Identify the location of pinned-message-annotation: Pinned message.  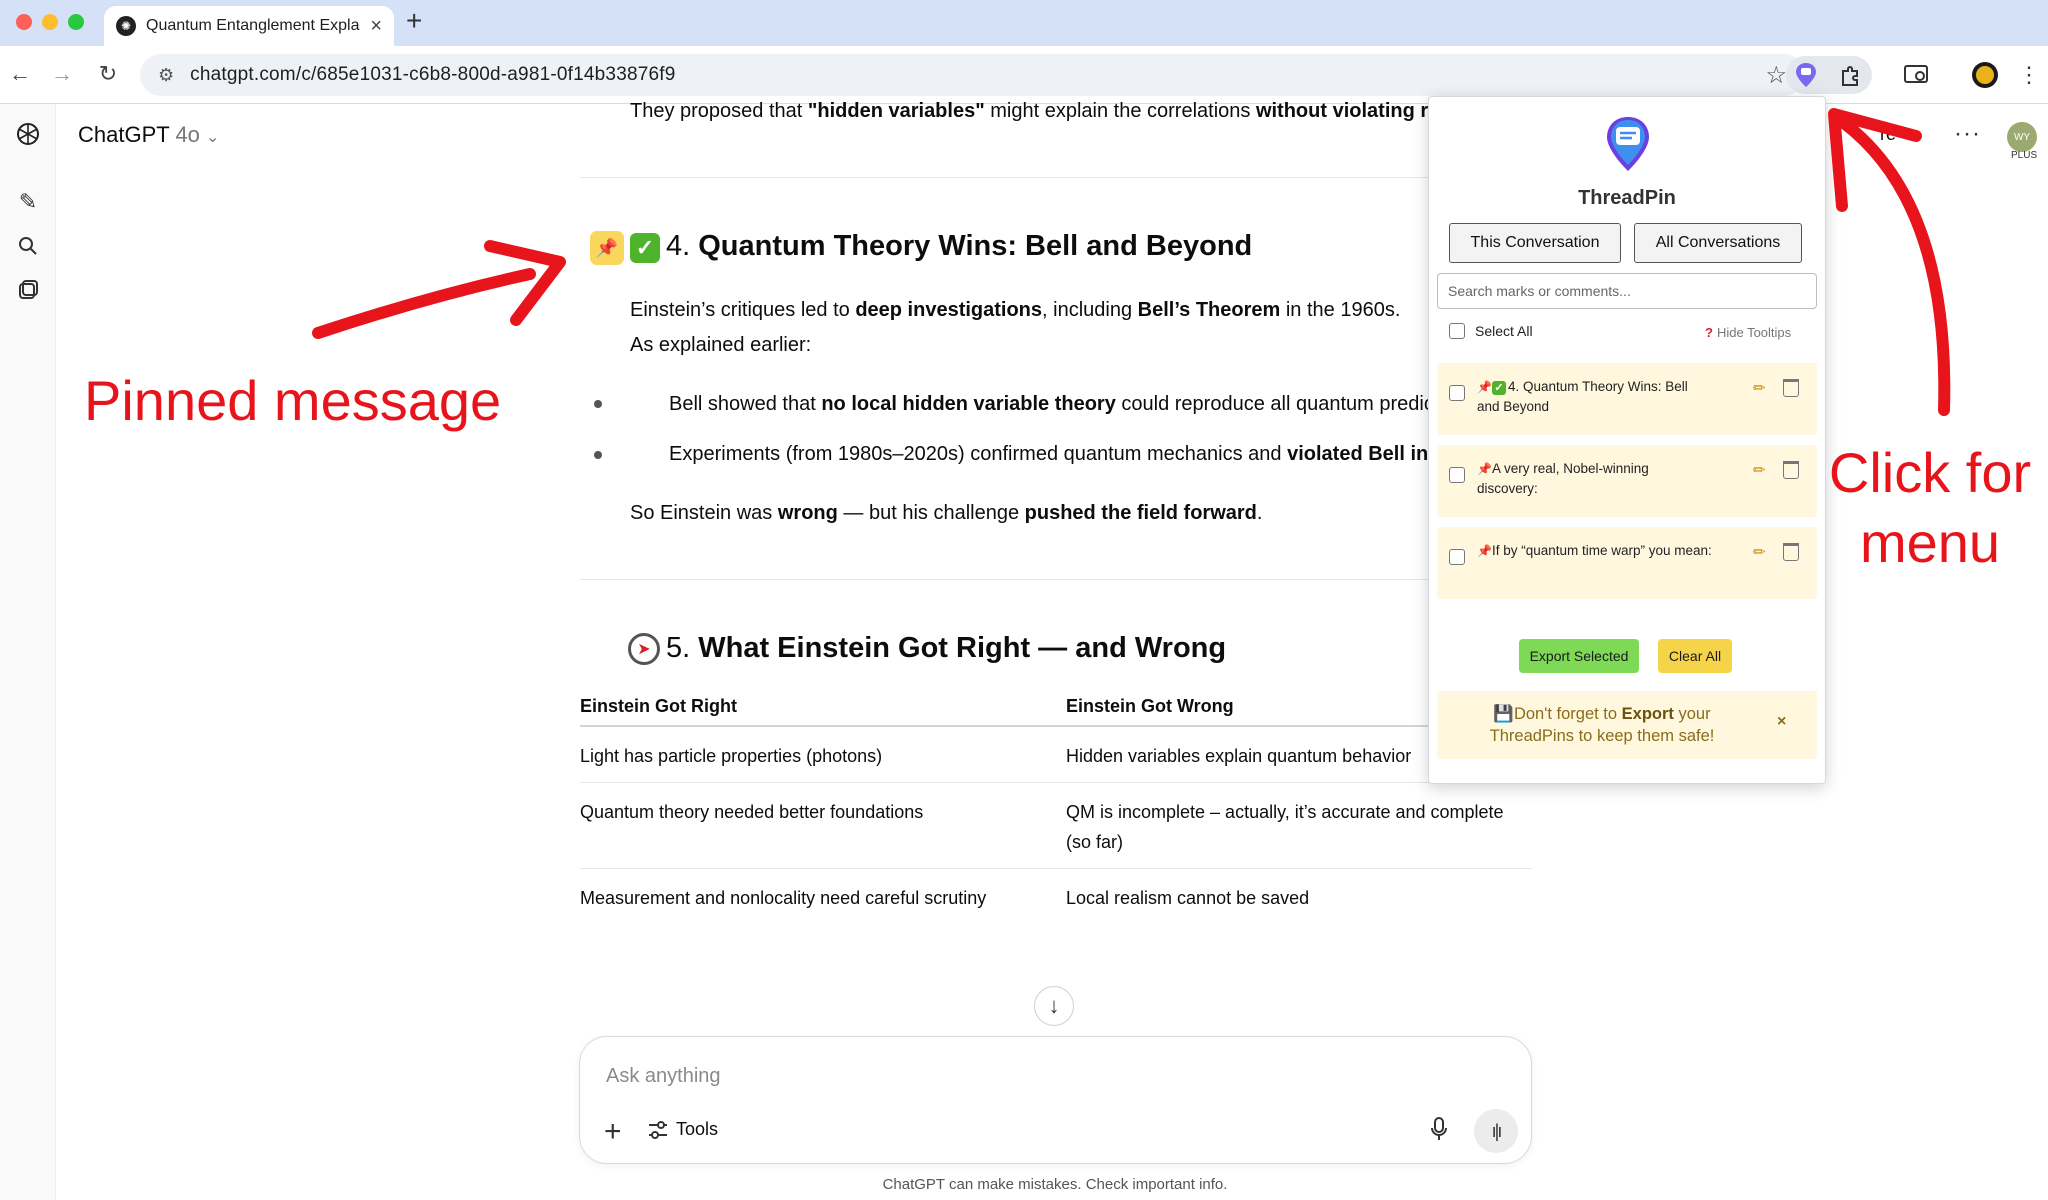
(293, 400).